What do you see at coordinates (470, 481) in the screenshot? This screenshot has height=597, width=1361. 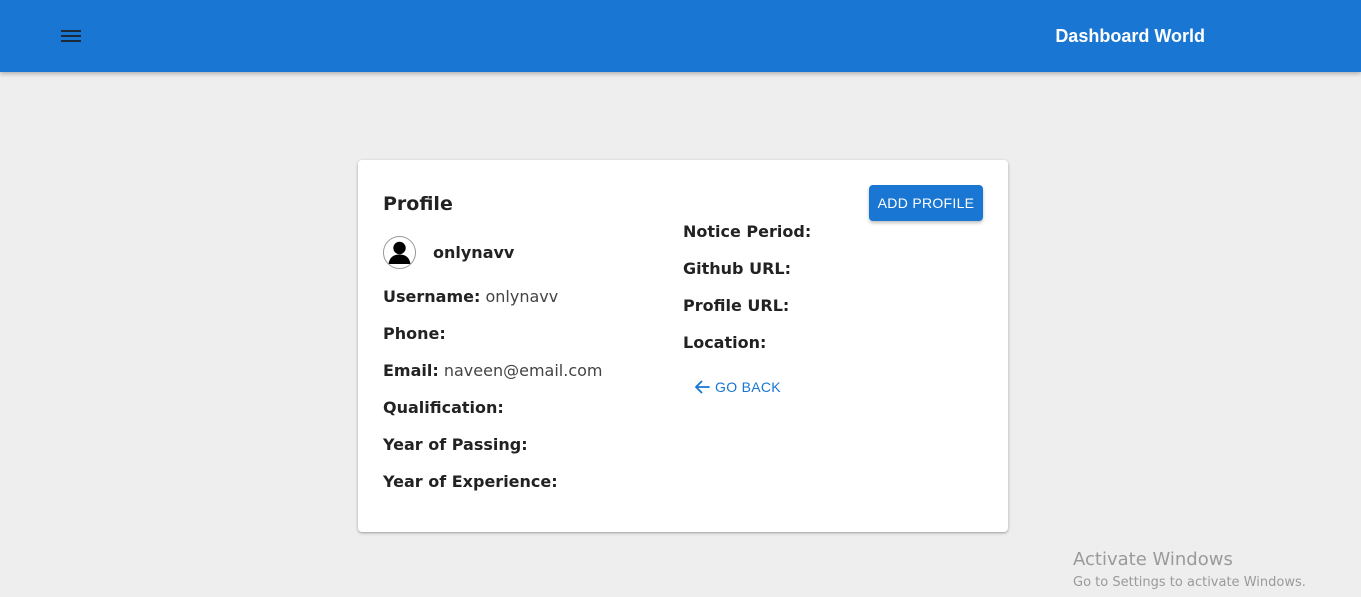 I see `field-label: Year of Experience:` at bounding box center [470, 481].